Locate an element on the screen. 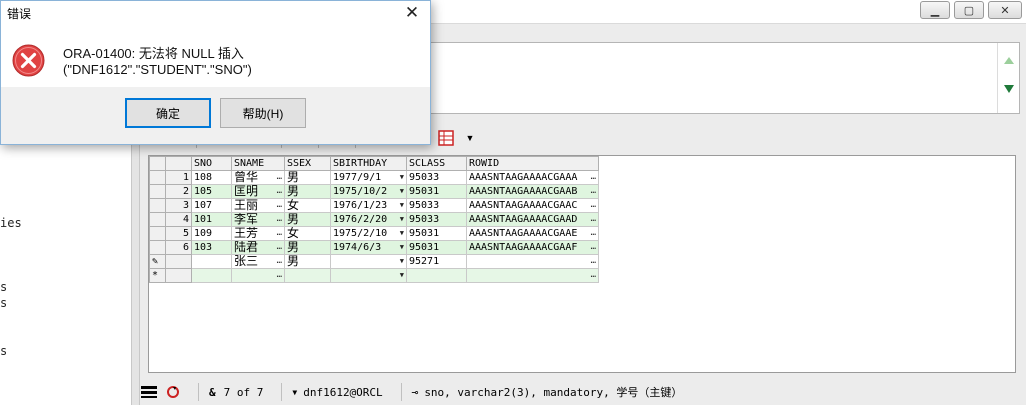 The width and height of the screenshot is (1026, 405). maximize-button: ▢ is located at coordinates (969, 10).